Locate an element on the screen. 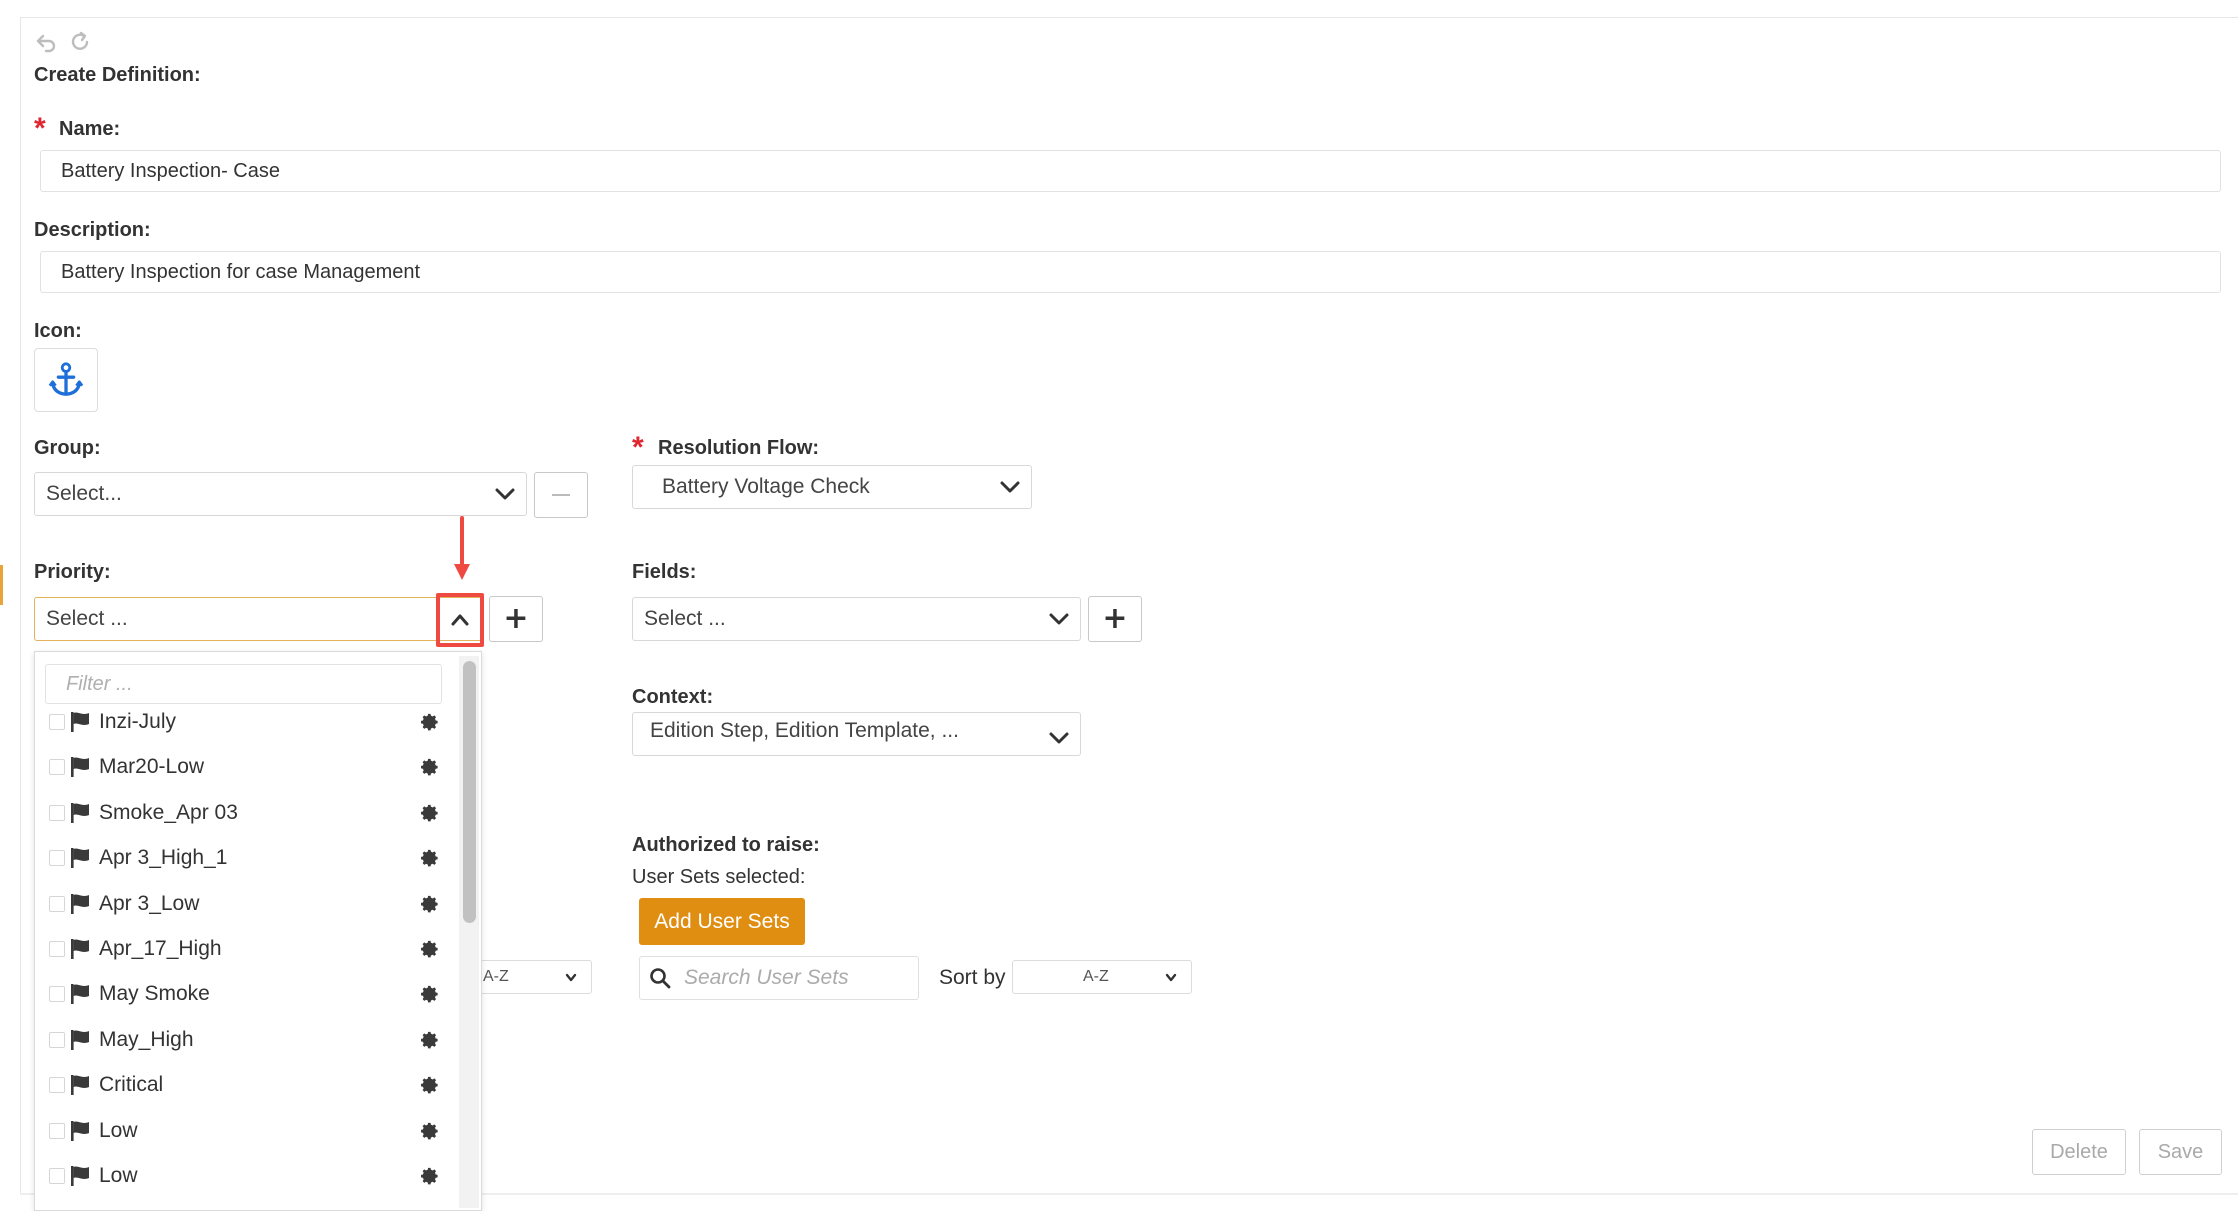  fields-label: Fields: is located at coordinates (664, 572).